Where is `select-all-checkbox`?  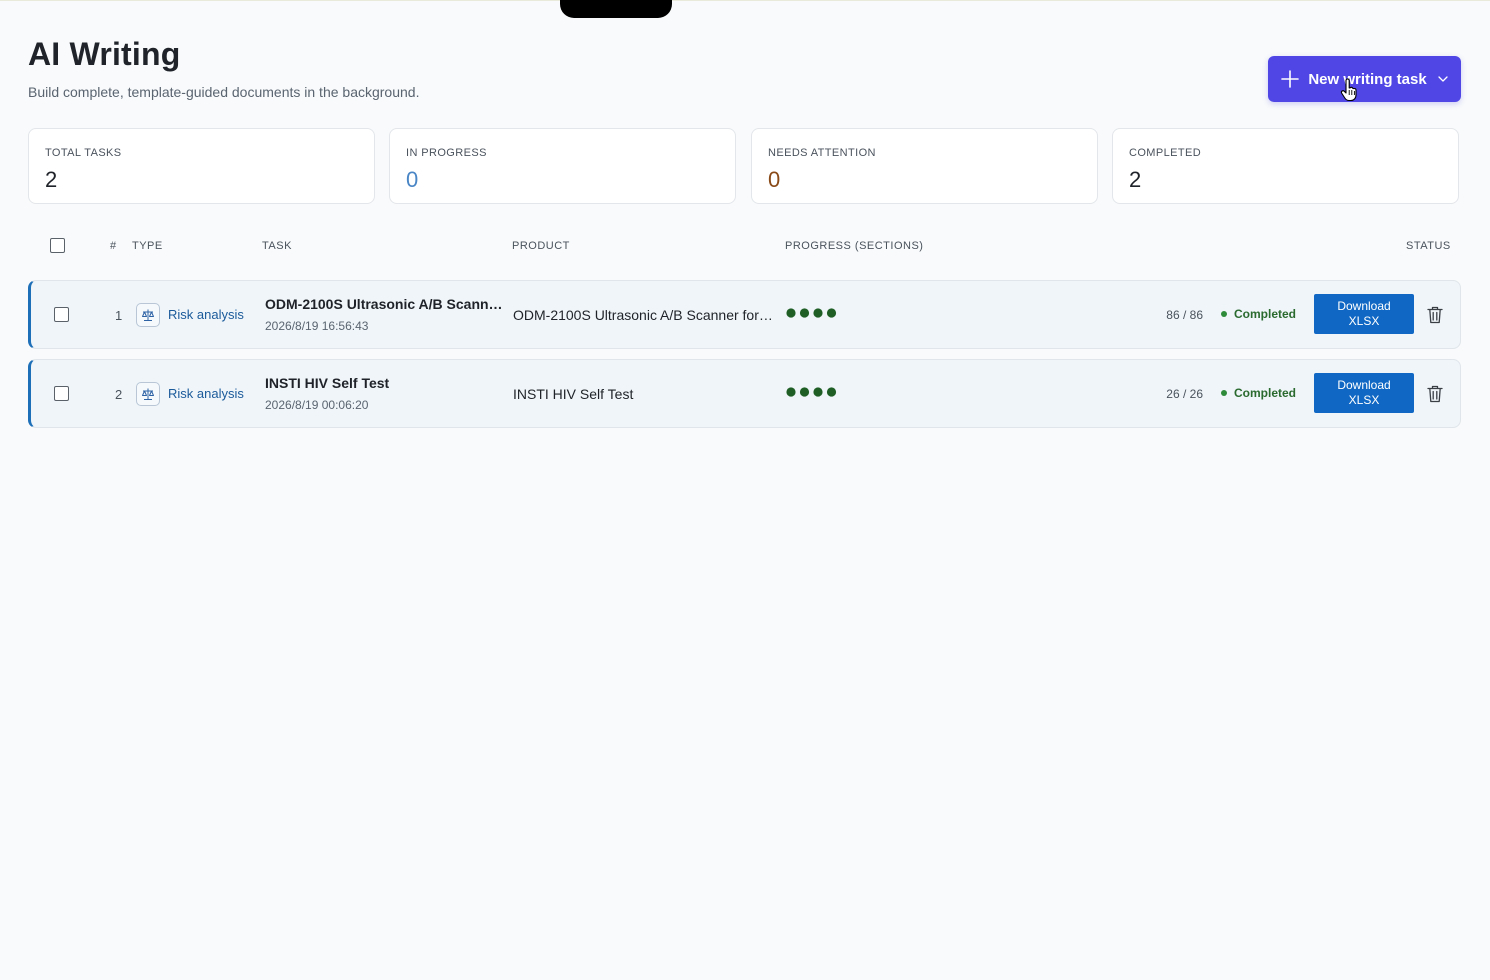 select-all-checkbox is located at coordinates (57, 245).